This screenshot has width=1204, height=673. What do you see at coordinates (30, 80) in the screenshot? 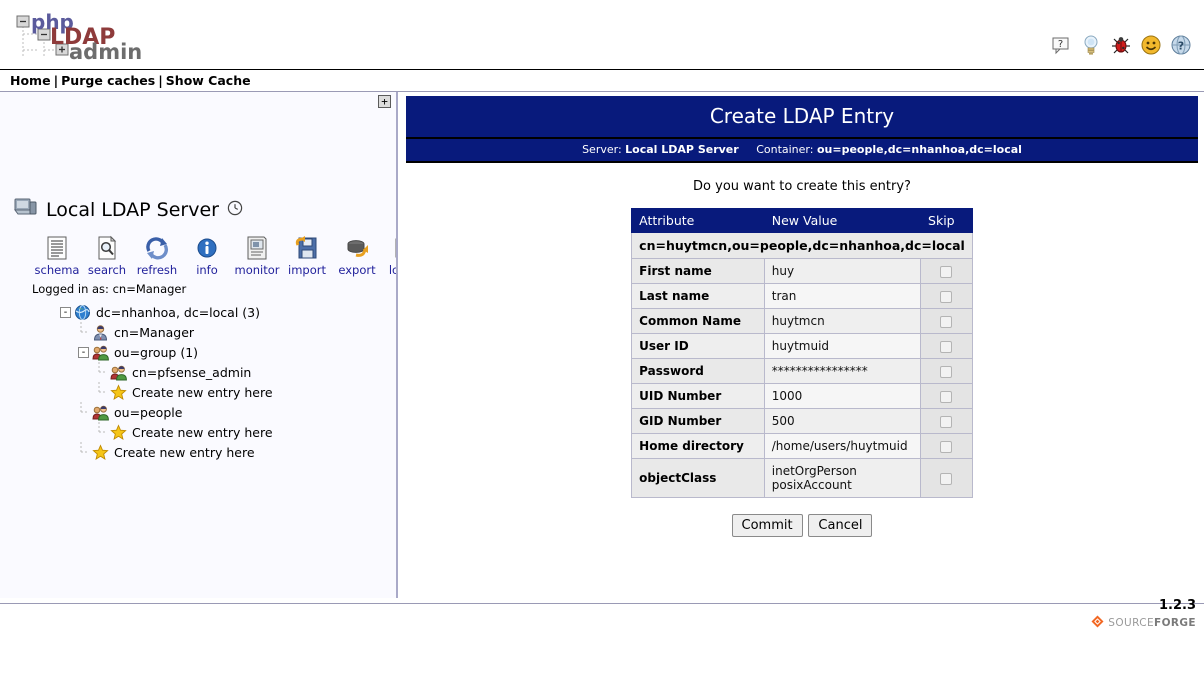
I see `nav-home-link: Home` at bounding box center [30, 80].